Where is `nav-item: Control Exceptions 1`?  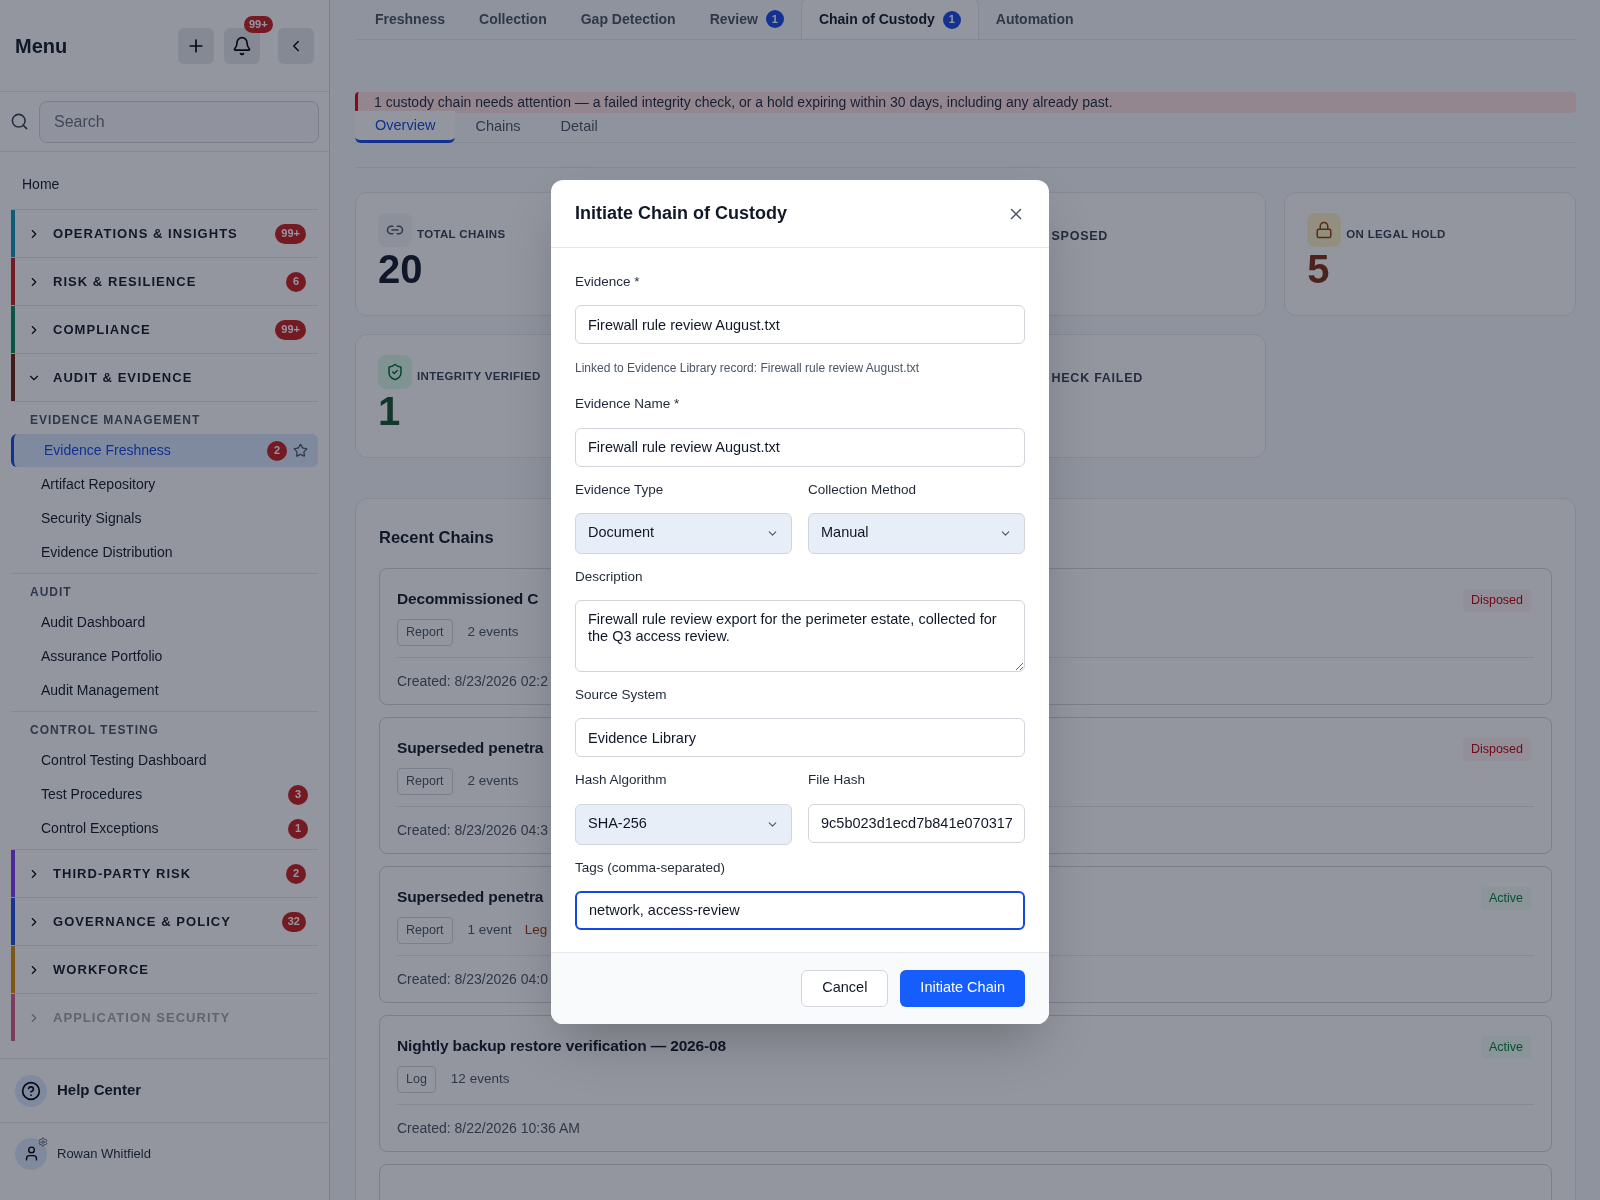 nav-item: Control Exceptions 1 is located at coordinates (164, 828).